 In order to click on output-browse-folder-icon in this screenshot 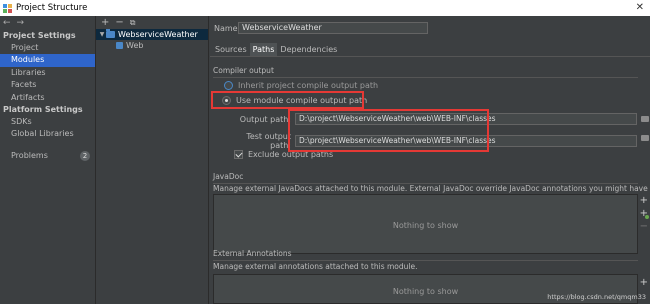, I will do `click(645, 119)`.